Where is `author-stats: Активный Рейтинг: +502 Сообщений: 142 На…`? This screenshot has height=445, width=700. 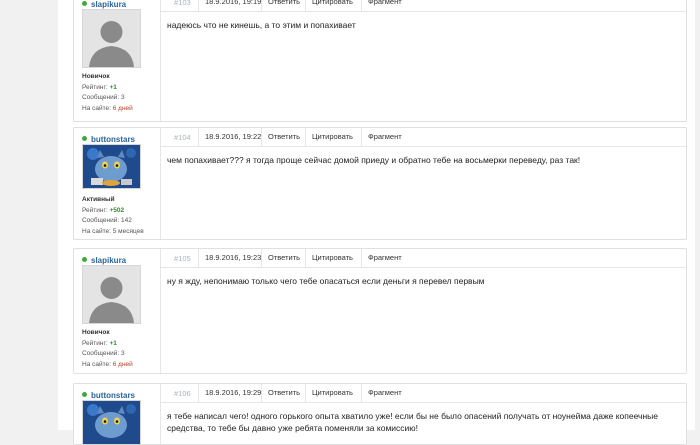
author-stats: Активный Рейтинг: +502 Сообщений: 142 На… is located at coordinates (113, 215).